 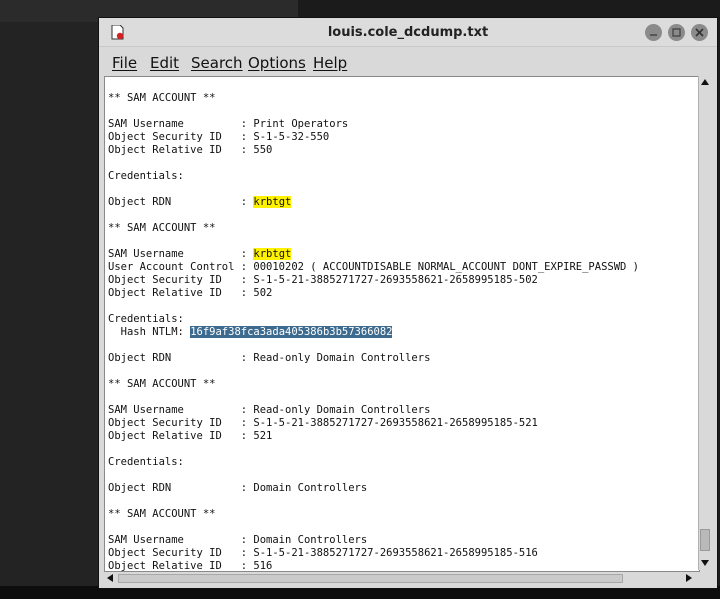 I want to click on maximize-button, so click(x=676, y=32).